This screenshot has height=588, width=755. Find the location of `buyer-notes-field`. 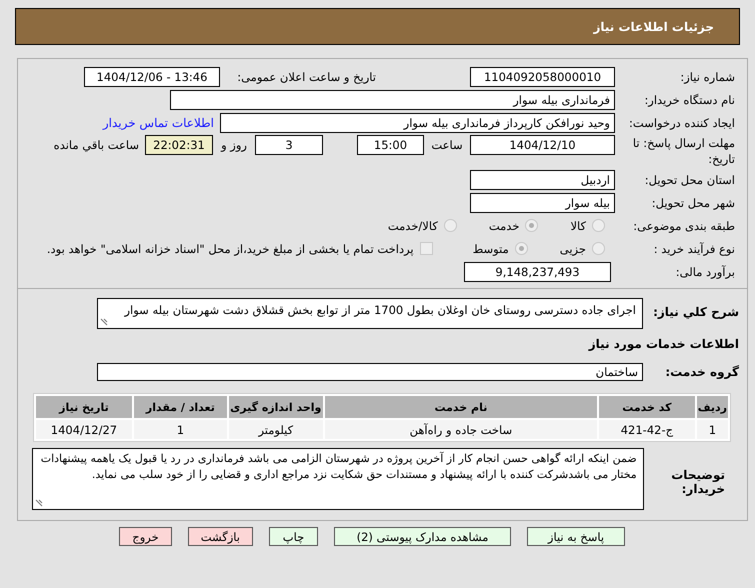

buyer-notes-field is located at coordinates (338, 479).